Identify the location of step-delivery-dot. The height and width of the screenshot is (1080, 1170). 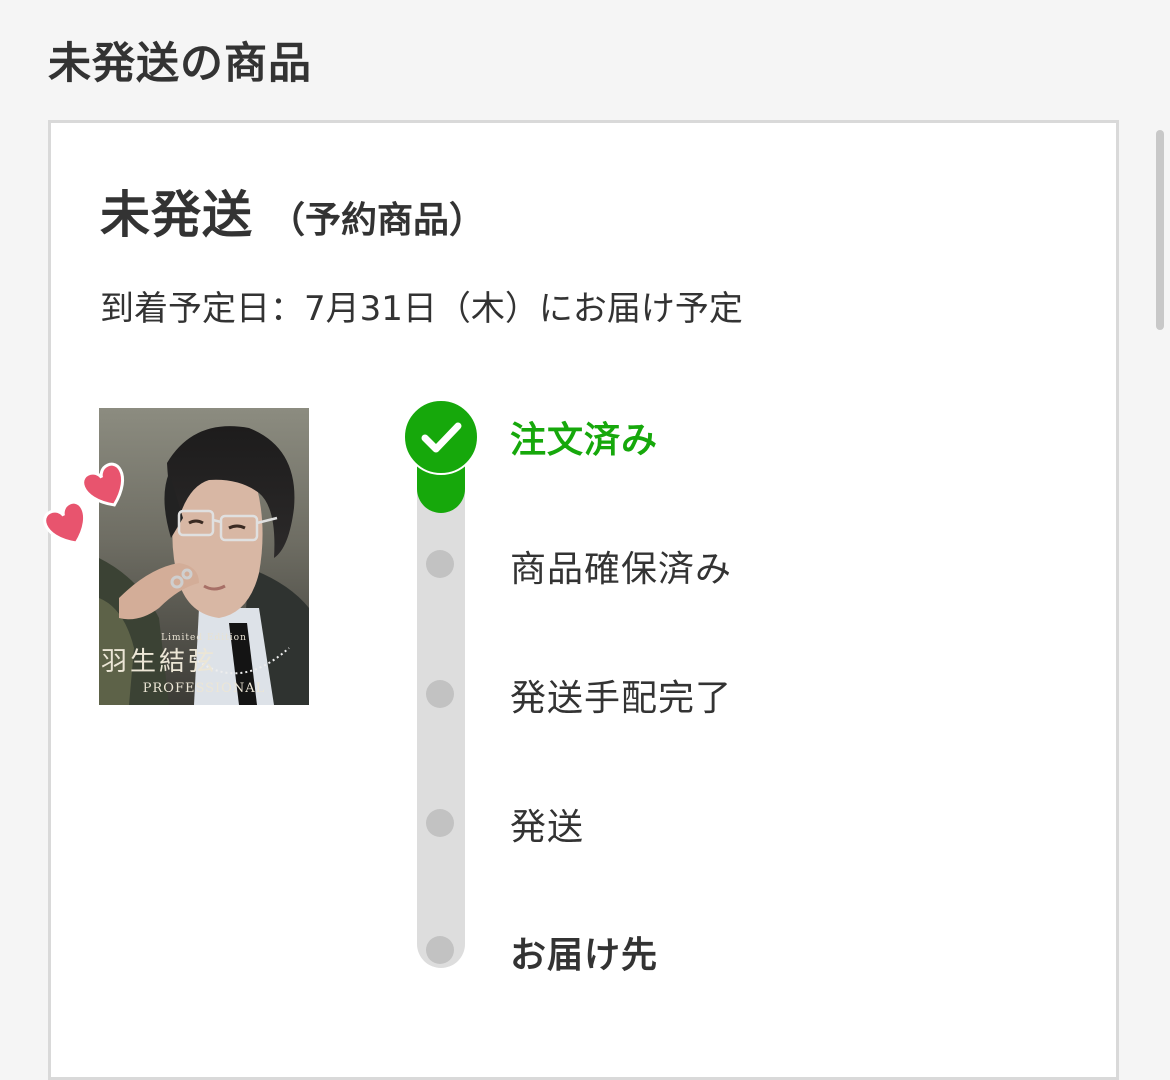
(440, 950).